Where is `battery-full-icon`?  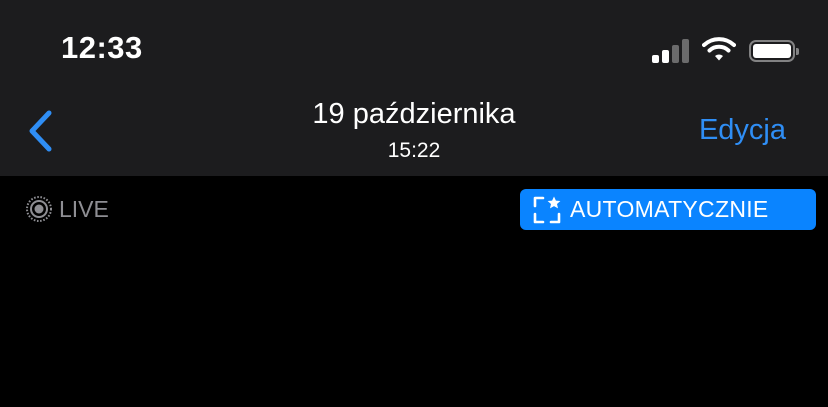 battery-full-icon is located at coordinates (774, 51).